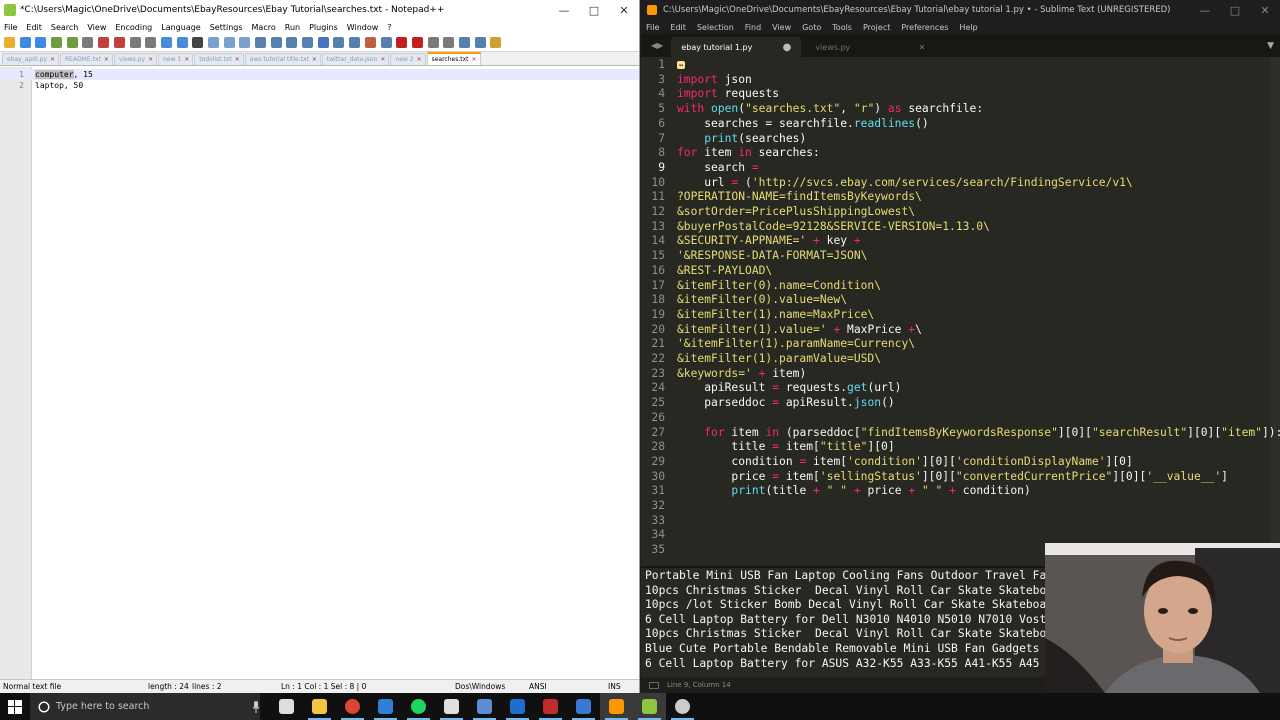 The height and width of the screenshot is (720, 1280). What do you see at coordinates (681, 65) in the screenshot?
I see `fold-marker-icon: ↔` at bounding box center [681, 65].